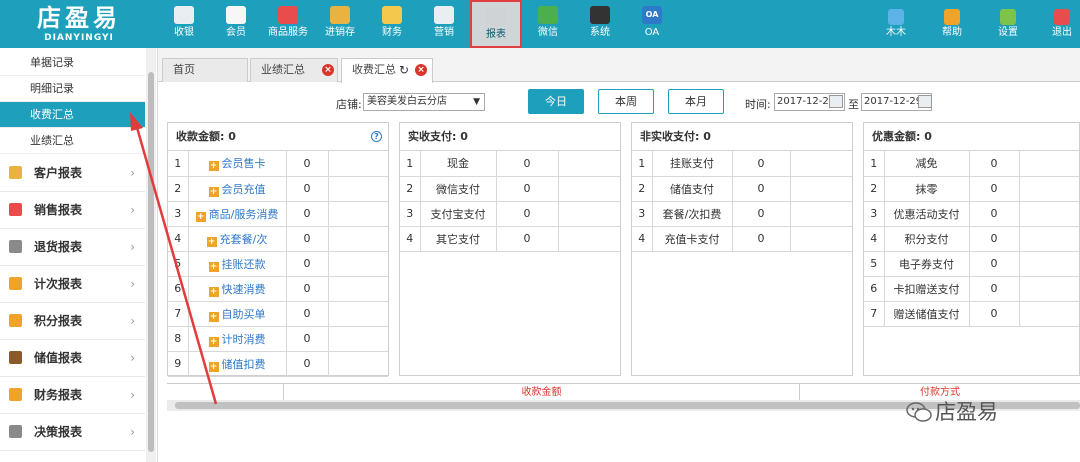 The image size is (1080, 462). What do you see at coordinates (458, 164) in the screenshot?
I see `row-name: 现金` at bounding box center [458, 164].